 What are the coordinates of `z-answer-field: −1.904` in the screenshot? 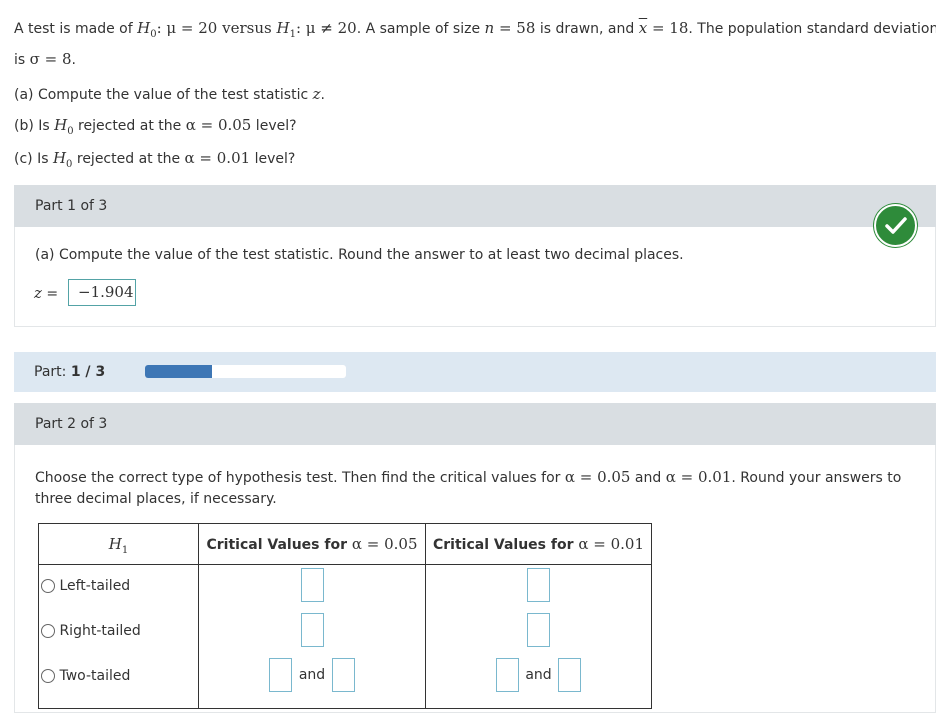 It's located at (102, 292).